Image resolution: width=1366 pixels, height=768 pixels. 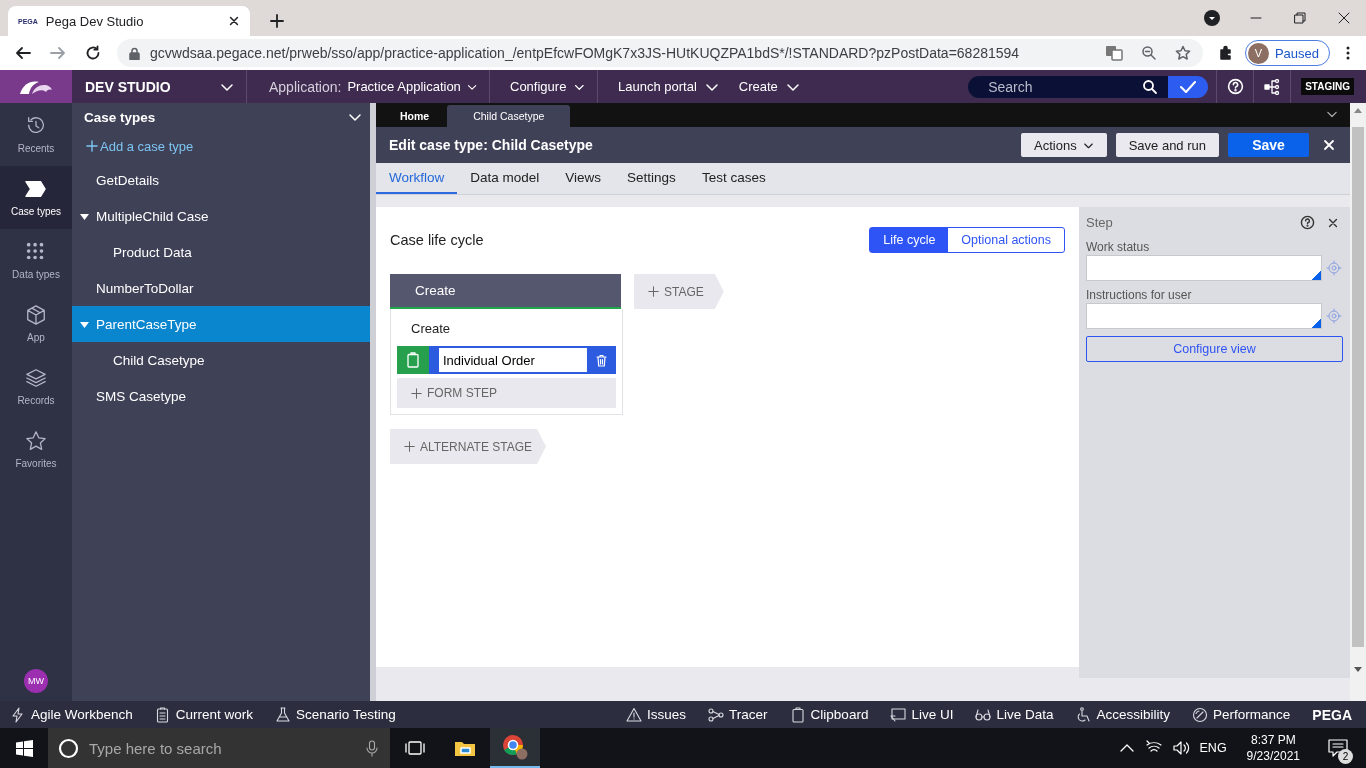 What do you see at coordinates (221, 360) in the screenshot?
I see `tree-item: Child Casetype` at bounding box center [221, 360].